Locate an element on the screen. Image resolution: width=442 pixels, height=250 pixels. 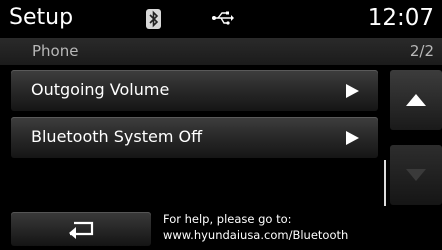
bluetooth-icon is located at coordinates (153, 19).